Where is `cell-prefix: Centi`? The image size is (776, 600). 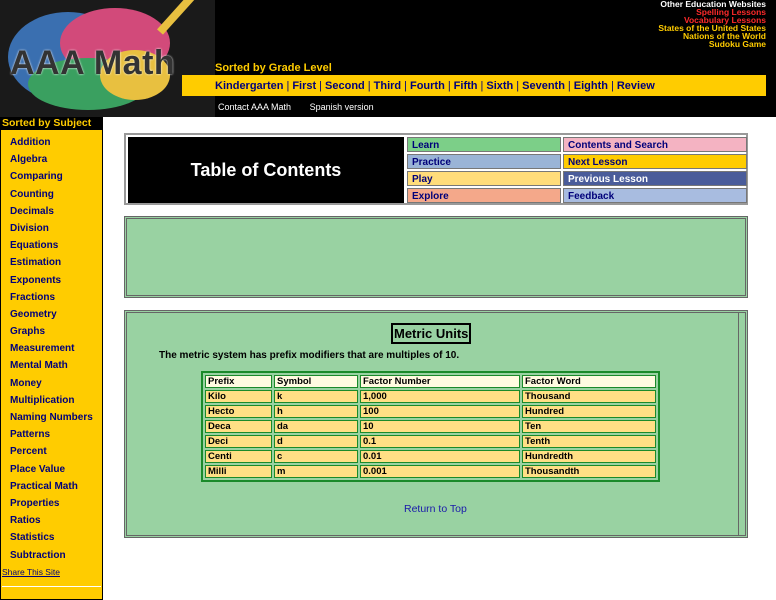 cell-prefix: Centi is located at coordinates (238, 456).